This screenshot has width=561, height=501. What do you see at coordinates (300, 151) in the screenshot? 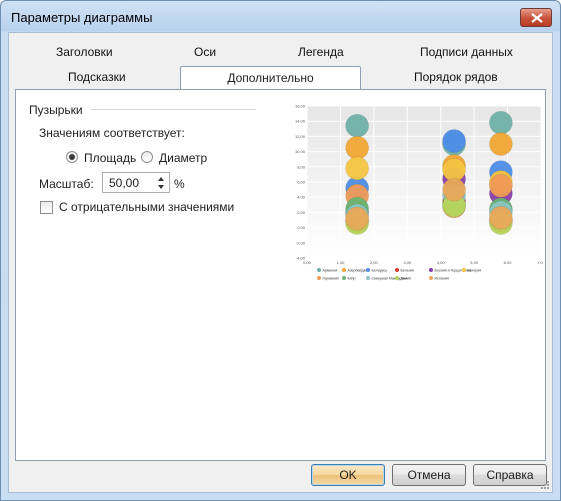
I see `y-tick-label: 10,00` at bounding box center [300, 151].